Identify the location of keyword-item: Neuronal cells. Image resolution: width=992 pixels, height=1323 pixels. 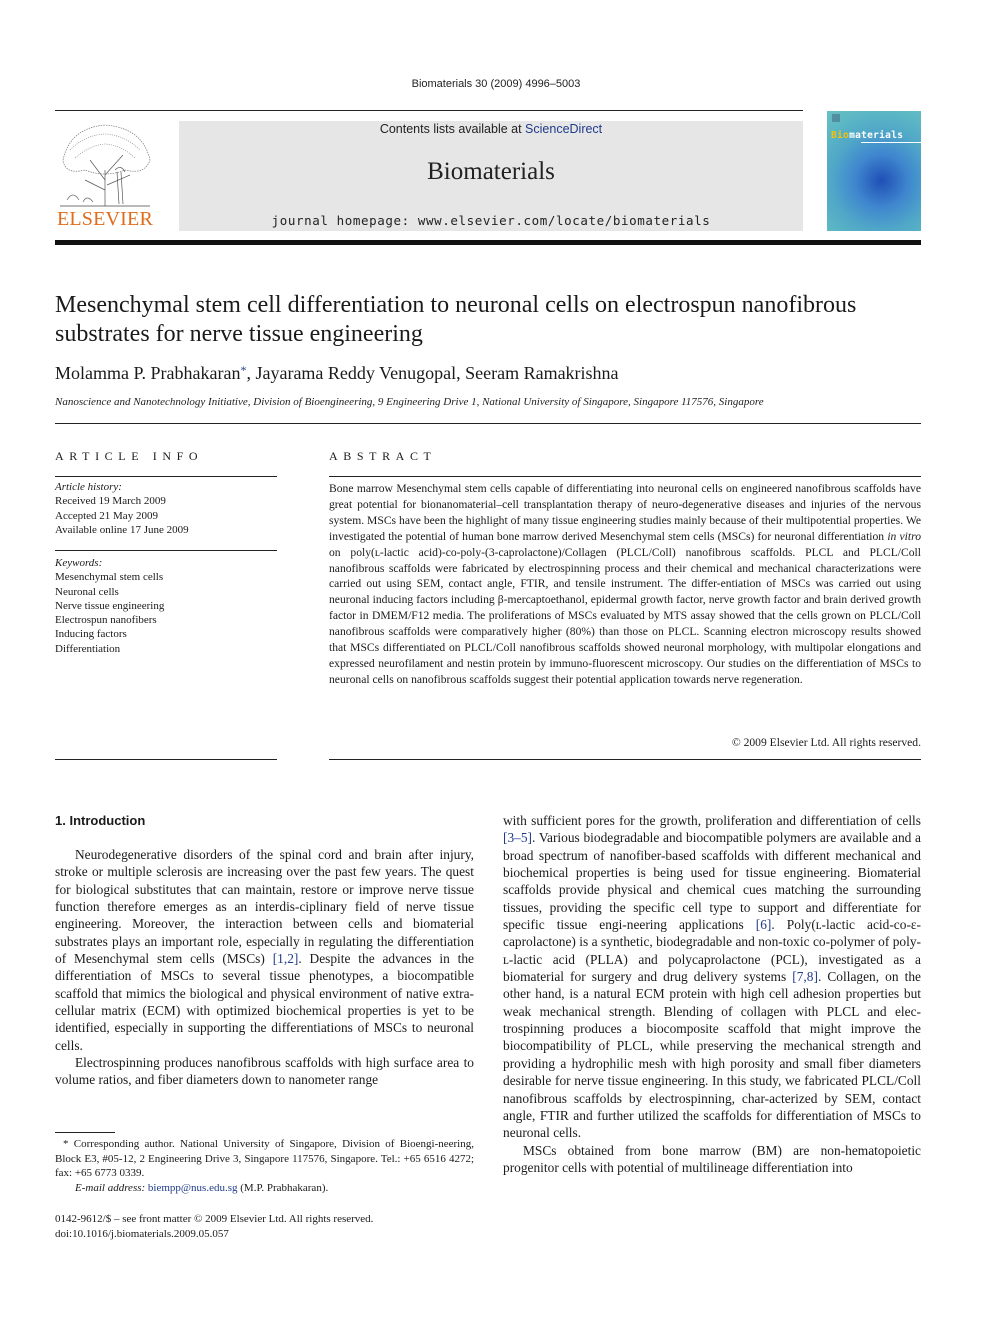
(87, 591).